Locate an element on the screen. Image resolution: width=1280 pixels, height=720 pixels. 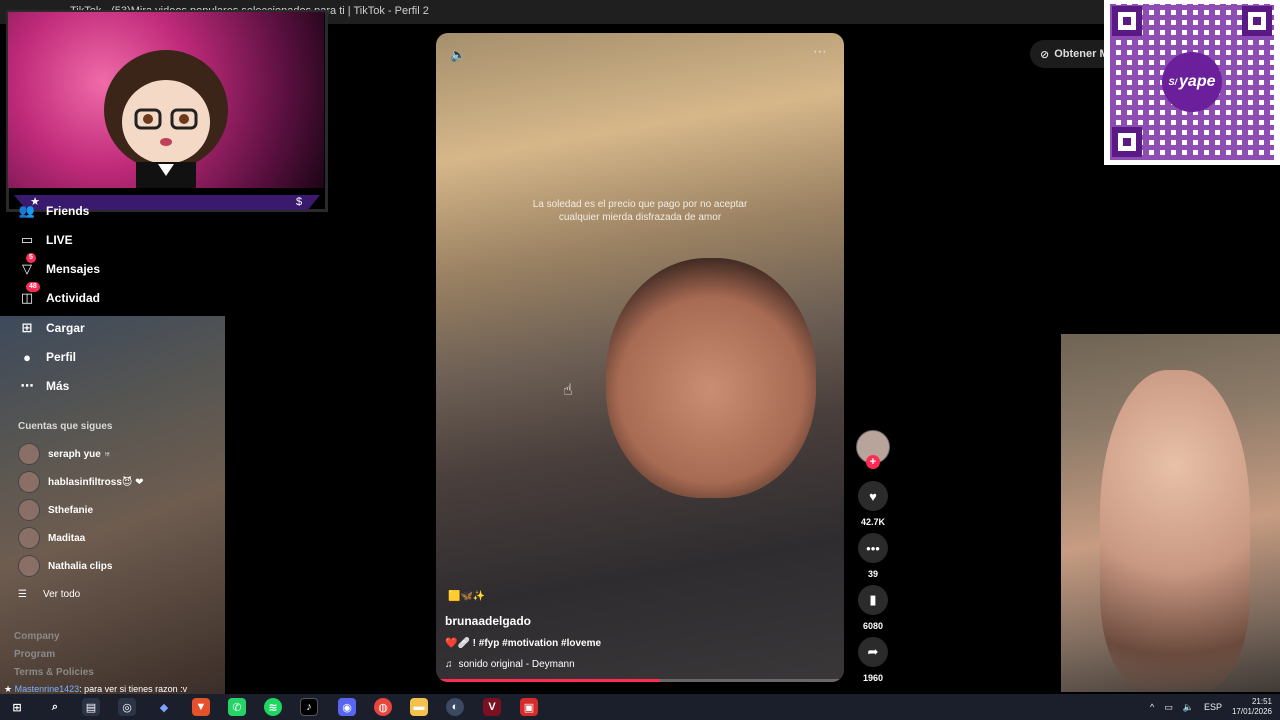
account-name: Sthefanie is located at coordinates (71, 510).